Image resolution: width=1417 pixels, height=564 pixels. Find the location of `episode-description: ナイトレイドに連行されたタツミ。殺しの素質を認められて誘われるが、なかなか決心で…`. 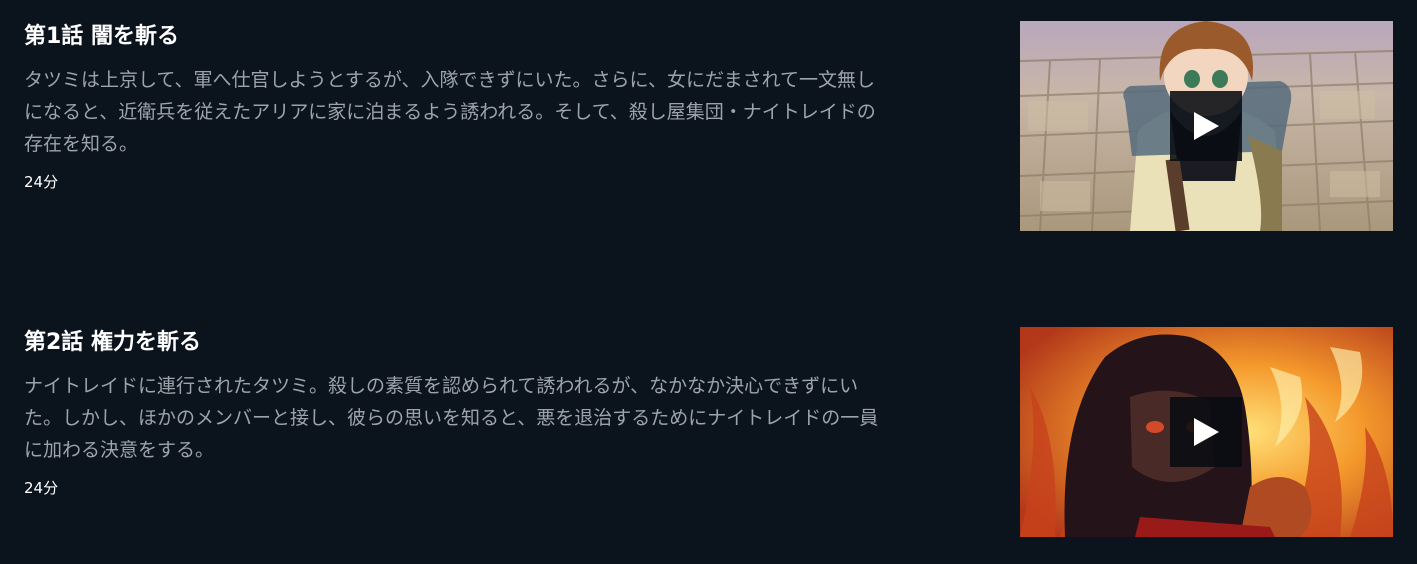

episode-description: ナイトレイドに連行されたタツミ。殺しの素質を認められて誘われるが、なかなか決心で… is located at coordinates (501, 418).